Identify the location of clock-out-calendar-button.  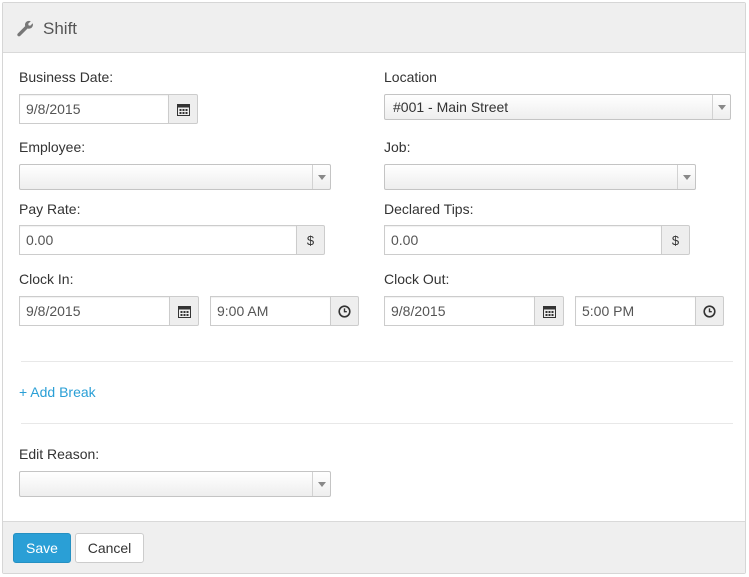
(549, 311).